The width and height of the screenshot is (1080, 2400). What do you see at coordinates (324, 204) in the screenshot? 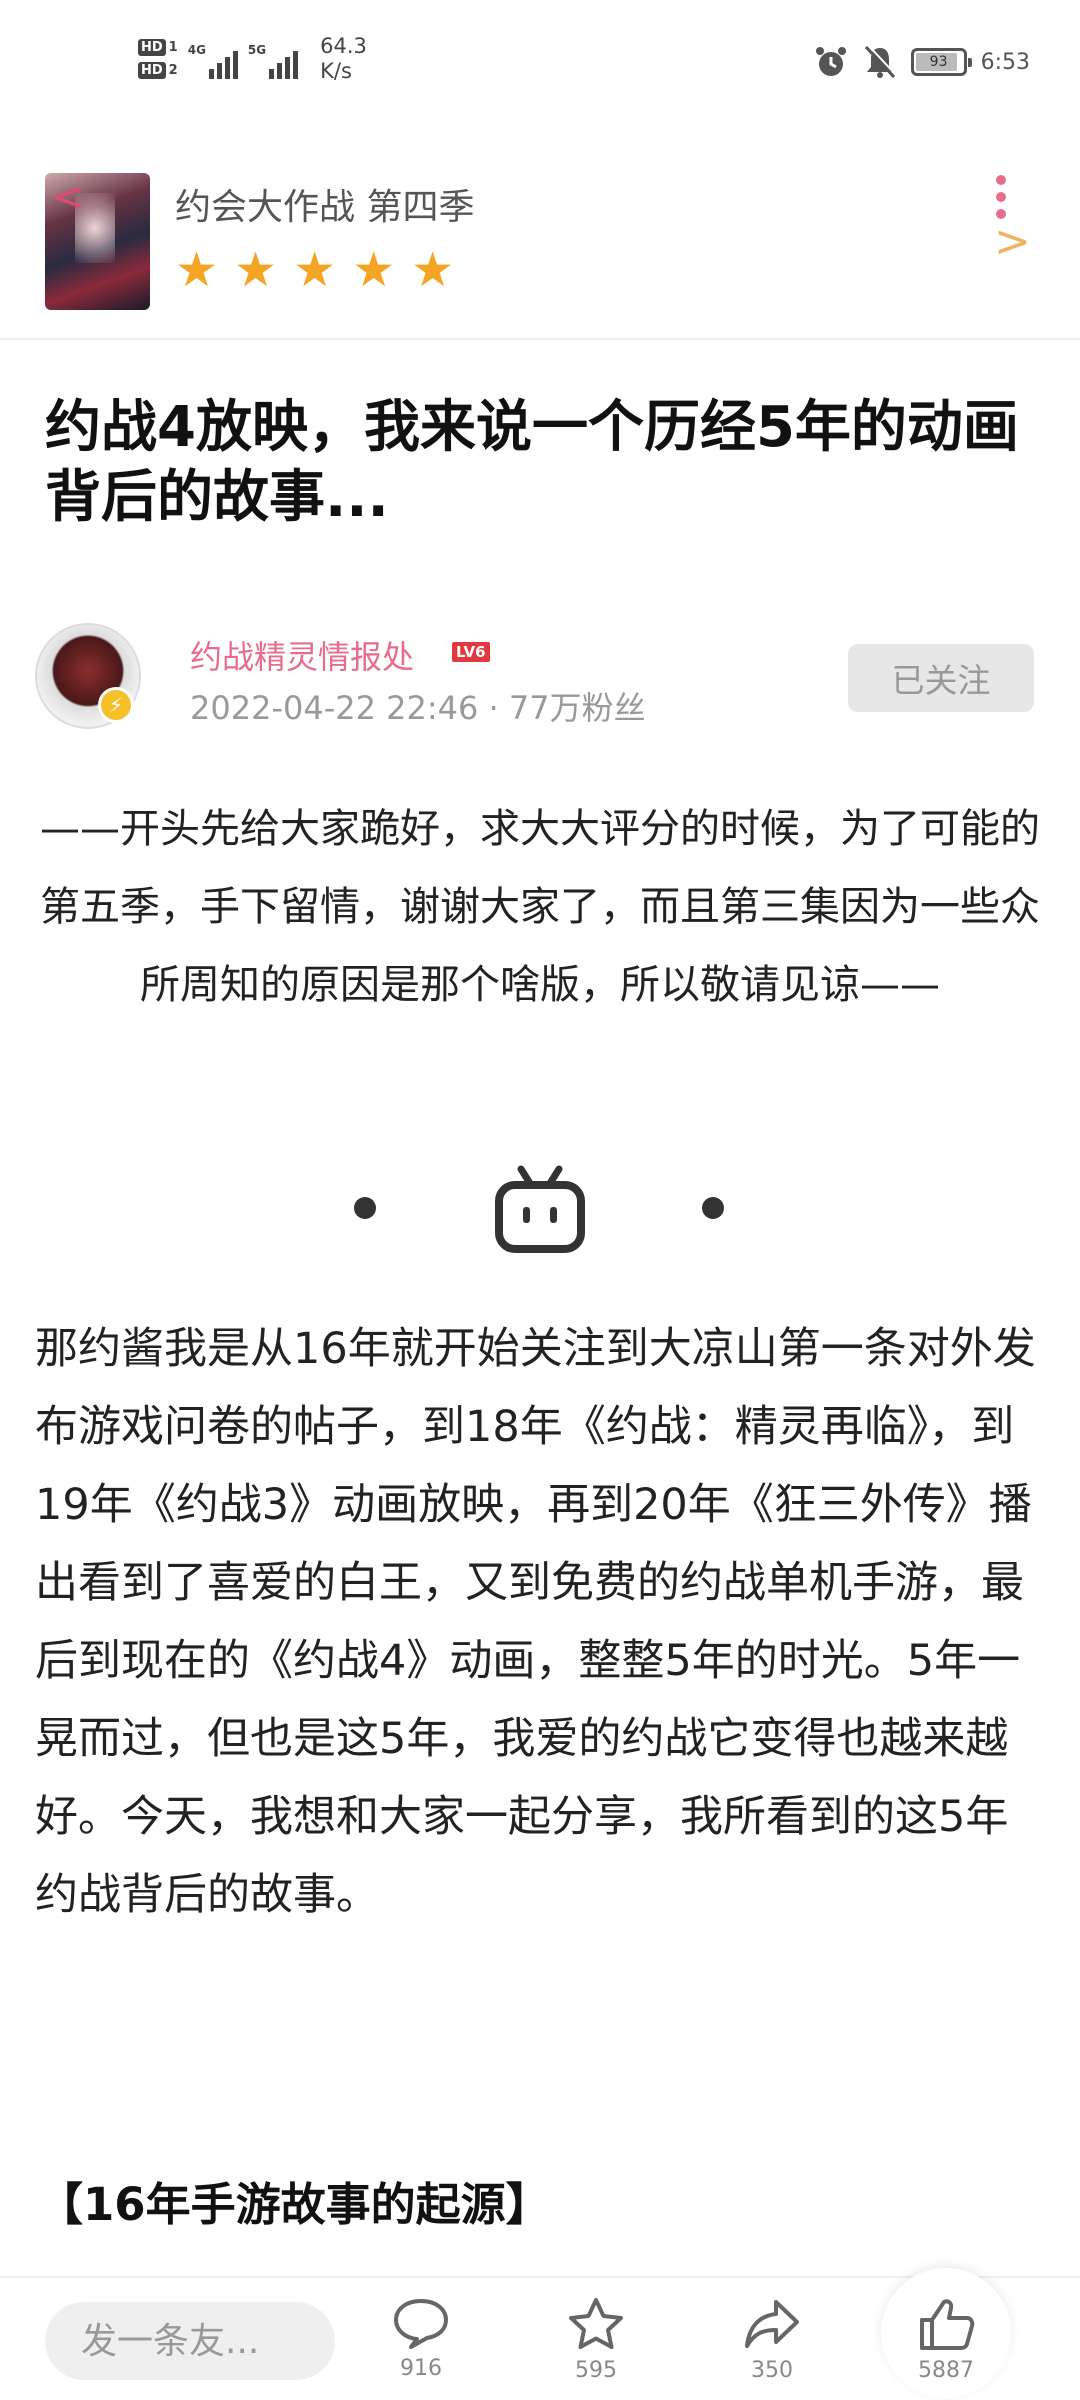
I see `anime-title: 约会大作战 第四季` at bounding box center [324, 204].